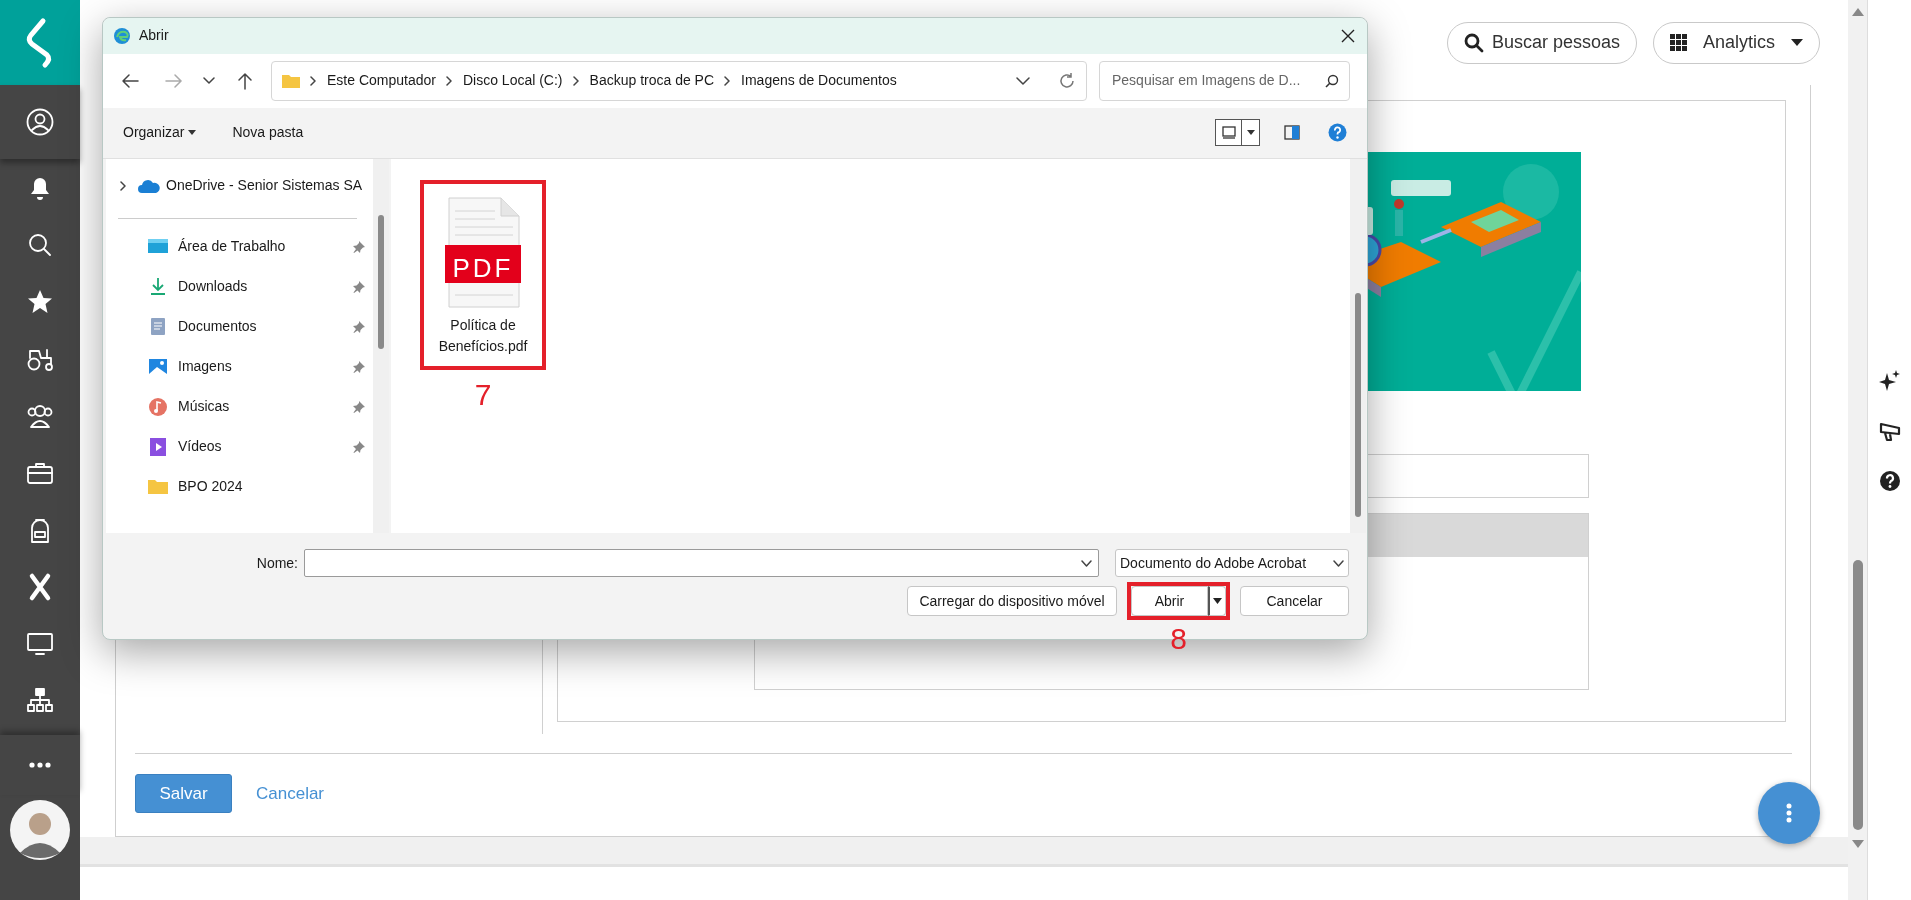  Describe the element at coordinates (1067, 80) in the screenshot. I see `refresh-icon` at that location.